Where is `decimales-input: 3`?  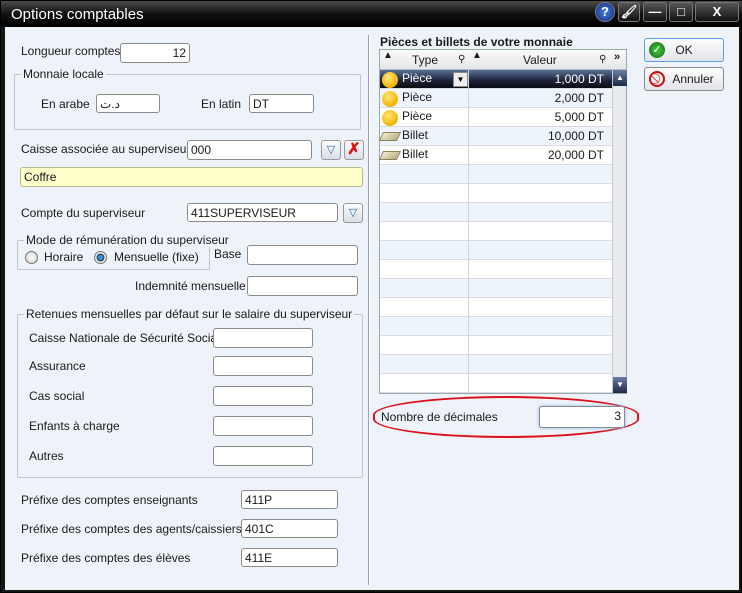
decimales-input: 3 is located at coordinates (582, 417).